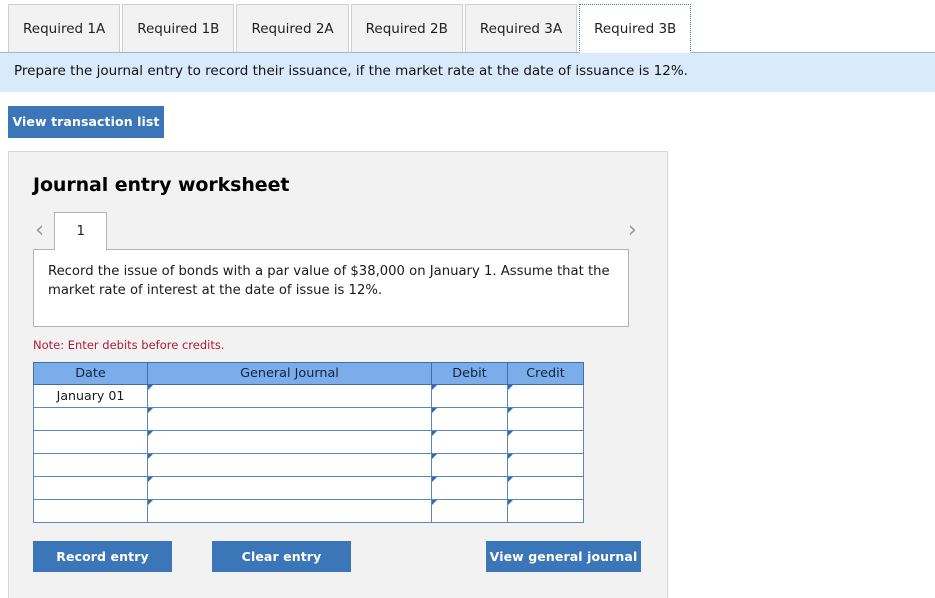  I want to click on worksheet-pager: ‹ 1 ›, so click(339, 230).